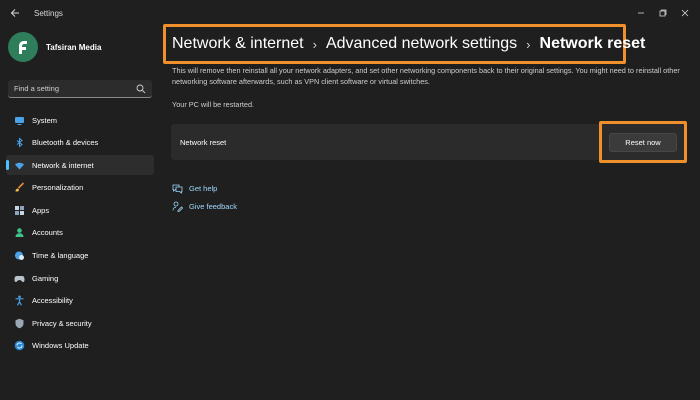  Describe the element at coordinates (80, 278) in the screenshot. I see `sidebar-item-gaming: Gaming` at that location.